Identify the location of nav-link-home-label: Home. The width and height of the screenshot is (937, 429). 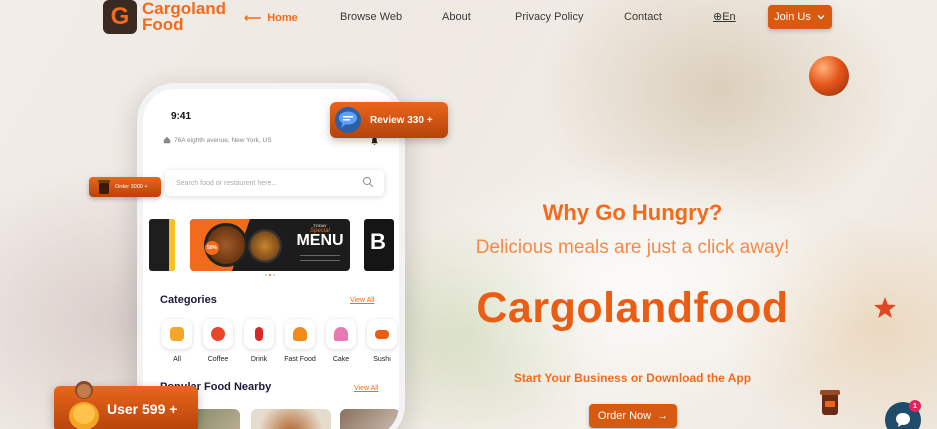
(282, 18).